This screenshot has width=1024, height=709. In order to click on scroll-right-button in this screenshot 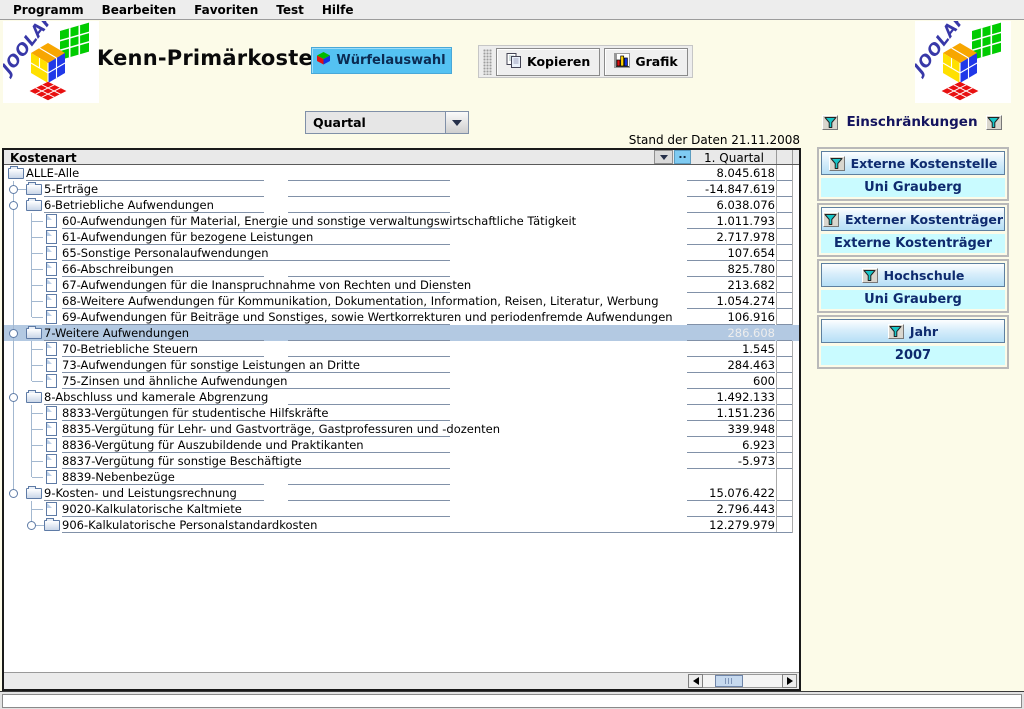, I will do `click(789, 681)`.